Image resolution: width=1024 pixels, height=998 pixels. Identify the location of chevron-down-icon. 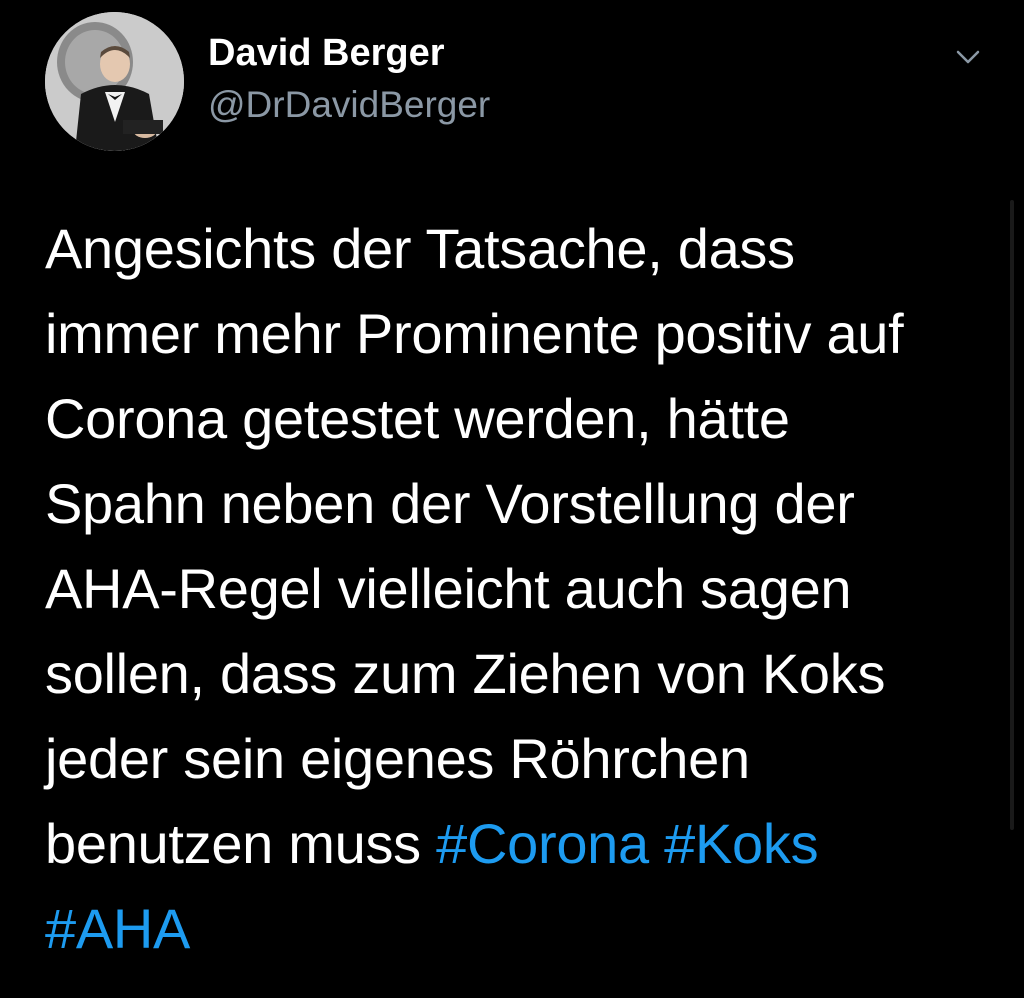
(968, 57).